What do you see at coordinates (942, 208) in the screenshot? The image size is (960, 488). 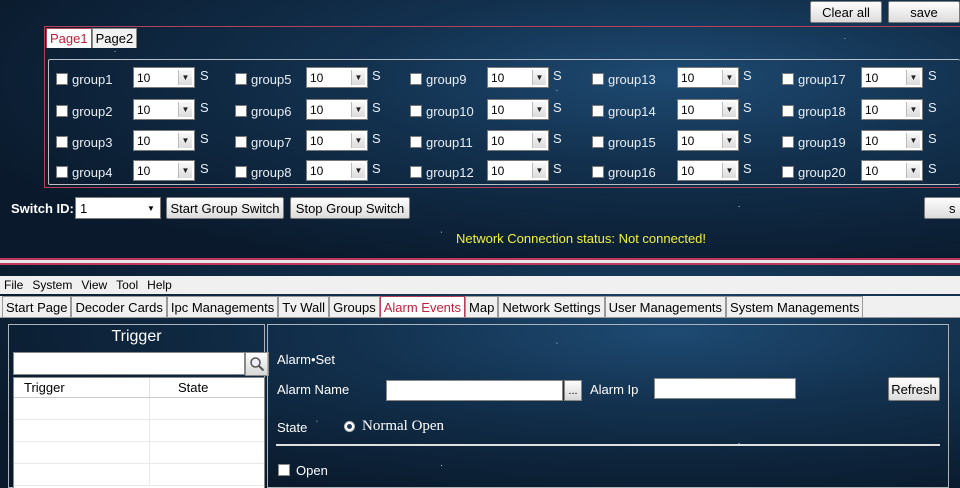 I see `save-button-partial: s` at bounding box center [942, 208].